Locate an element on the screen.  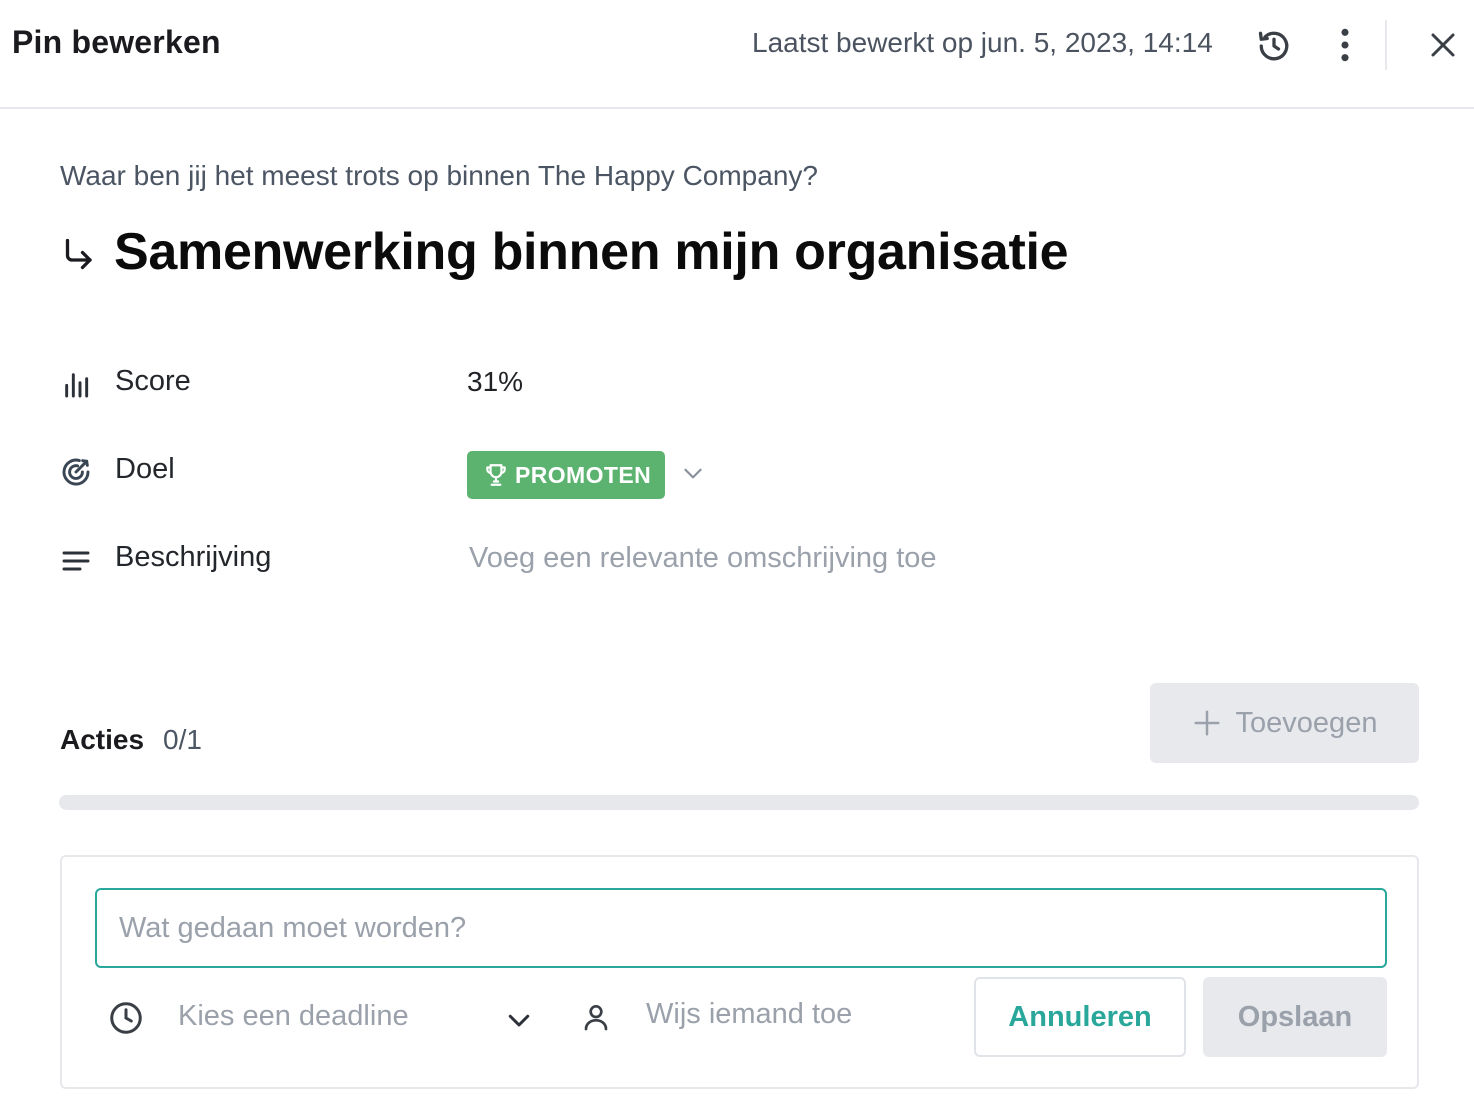
dialog-title: Pin bewerken is located at coordinates (116, 42).